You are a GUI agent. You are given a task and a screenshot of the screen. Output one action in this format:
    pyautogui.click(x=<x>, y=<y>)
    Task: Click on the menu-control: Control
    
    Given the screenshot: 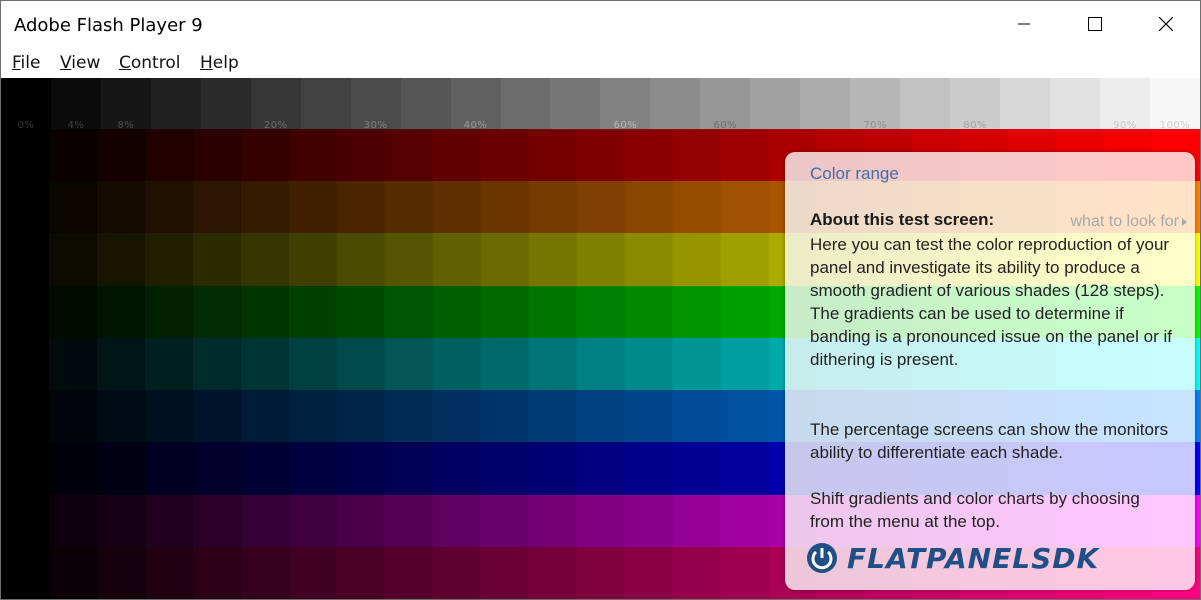 What is the action you would take?
    pyautogui.click(x=149, y=63)
    